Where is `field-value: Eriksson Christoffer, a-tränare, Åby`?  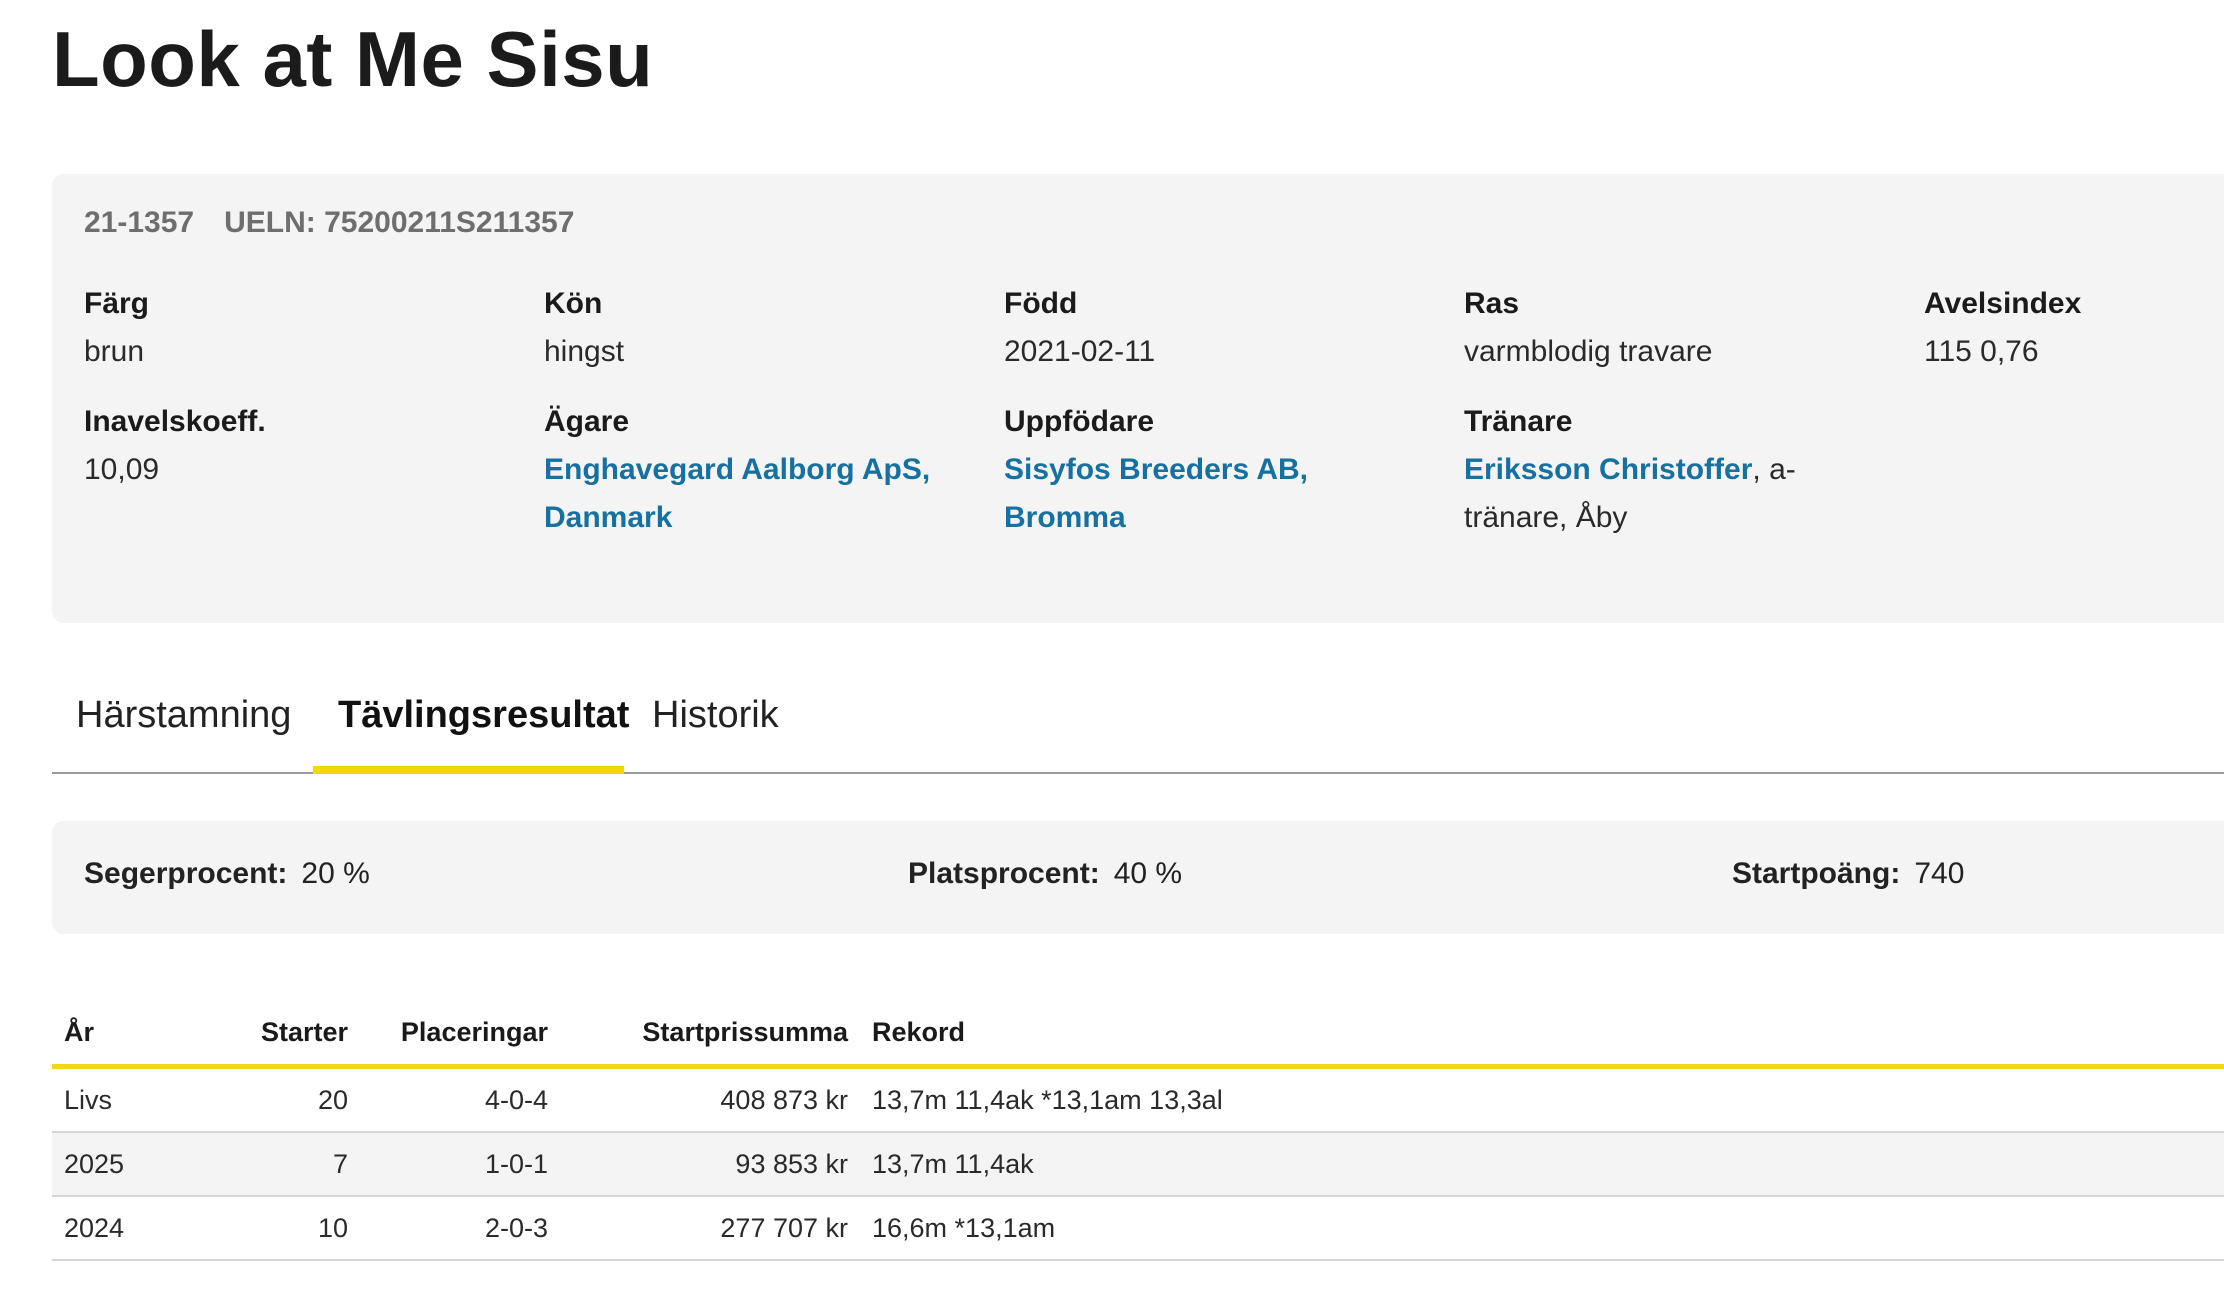
field-value: Eriksson Christoffer, a-tränare, Åby is located at coordinates (1630, 494).